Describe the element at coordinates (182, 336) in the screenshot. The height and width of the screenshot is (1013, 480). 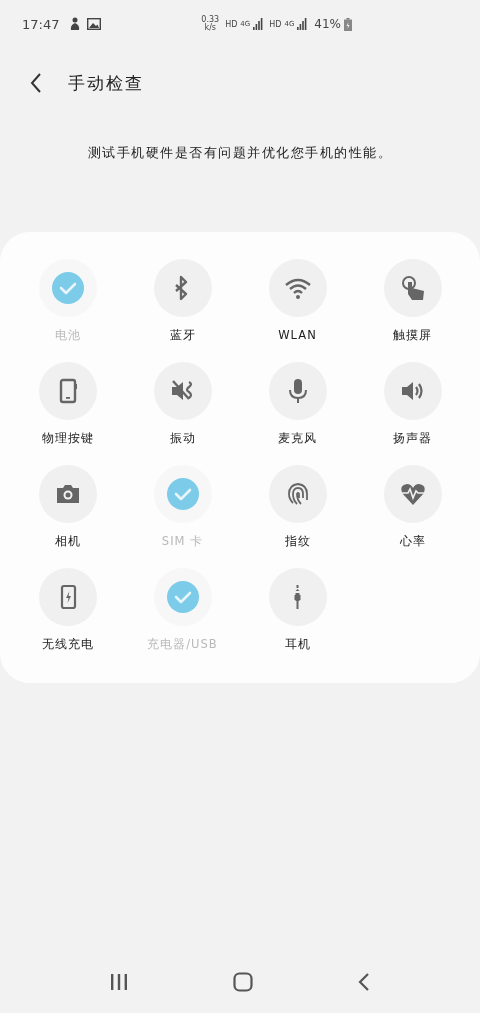
I see `test-label: 蓝牙` at that location.